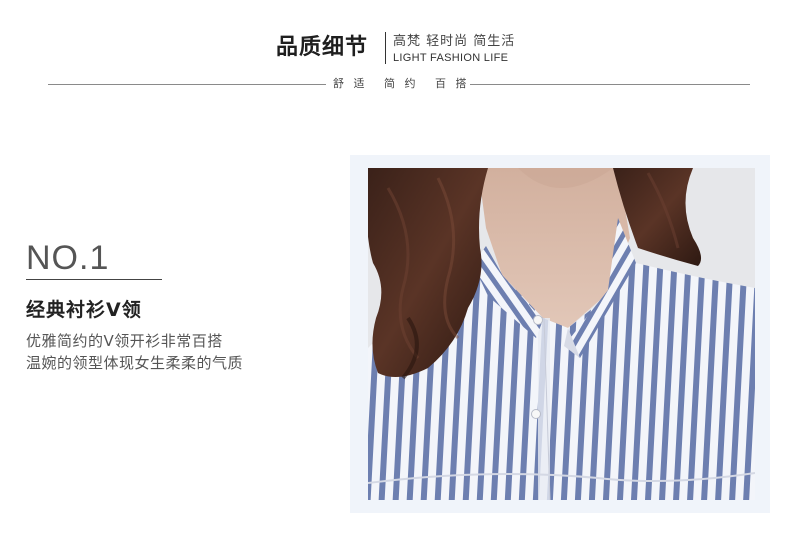 Image resolution: width=790 pixels, height=537 pixels. Describe the element at coordinates (451, 58) in the screenshot. I see `header-english: LIGHT FASHION LIFE` at that location.